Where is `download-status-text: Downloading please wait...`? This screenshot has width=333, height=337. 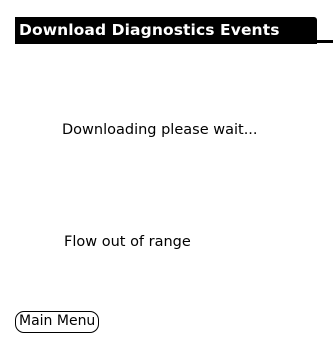 download-status-text: Downloading please wait... is located at coordinates (160, 130).